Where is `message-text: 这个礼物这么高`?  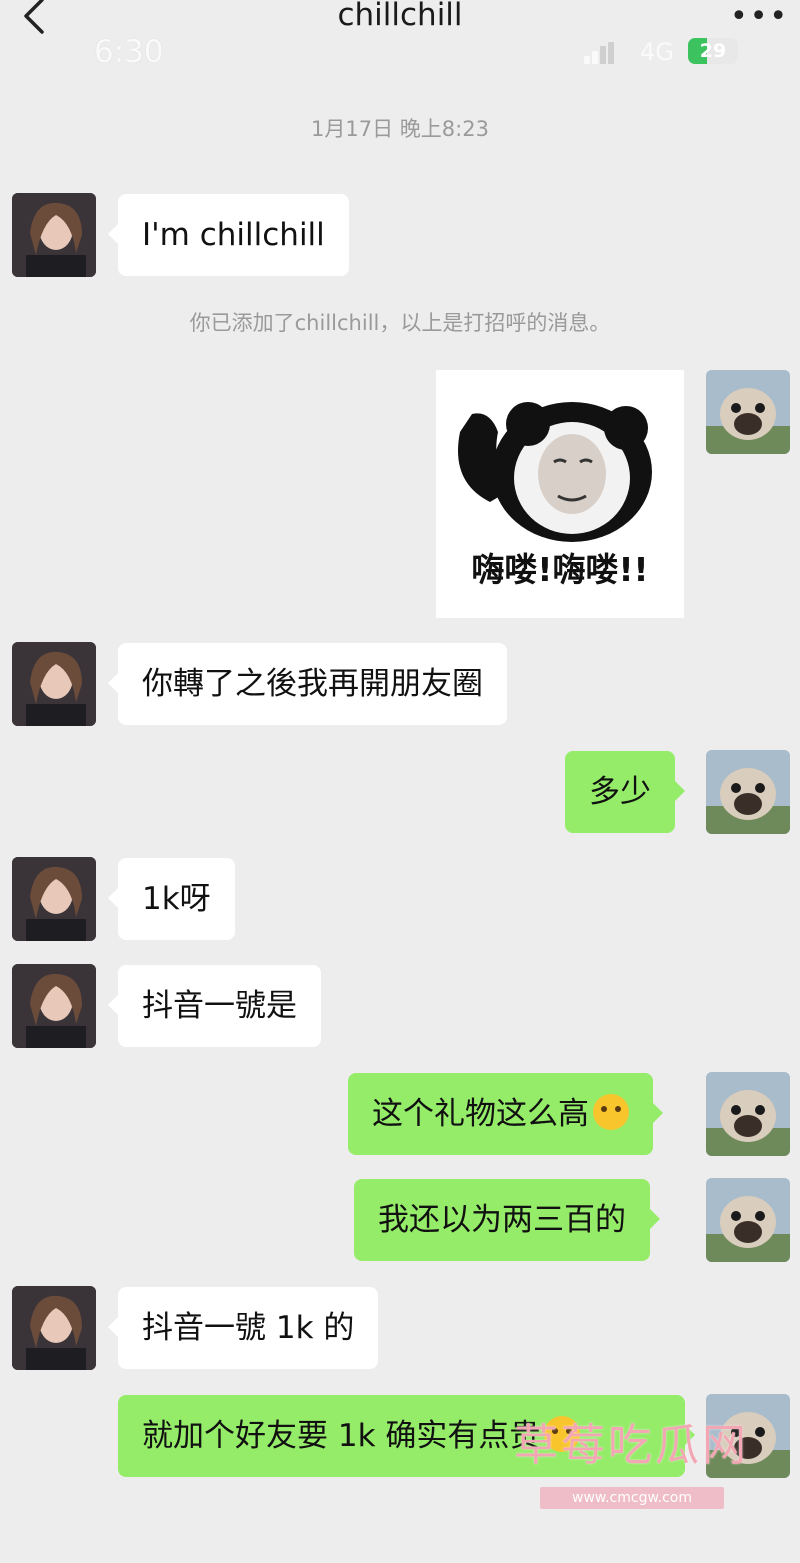
message-text: 这个礼物这么高 is located at coordinates (480, 1114).